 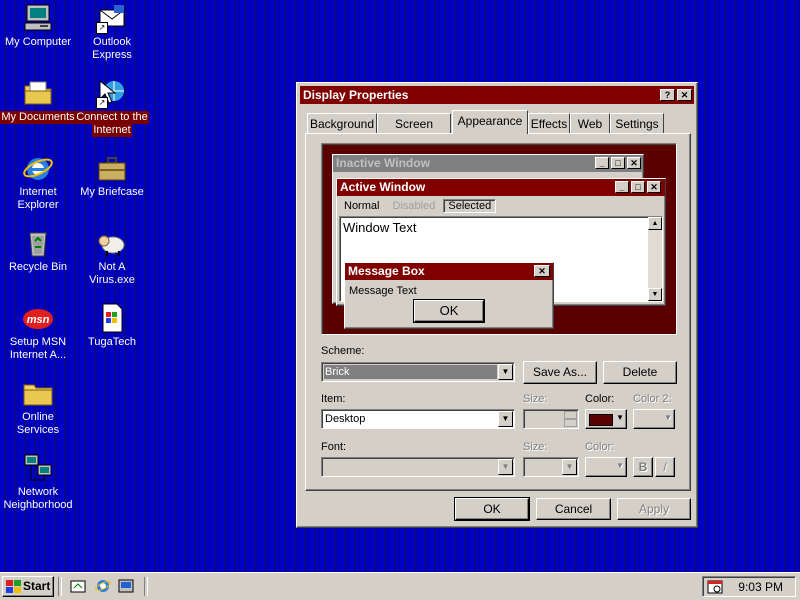 What do you see at coordinates (383, 163) in the screenshot?
I see `inactive-window-title: Inactive Window` at bounding box center [383, 163].